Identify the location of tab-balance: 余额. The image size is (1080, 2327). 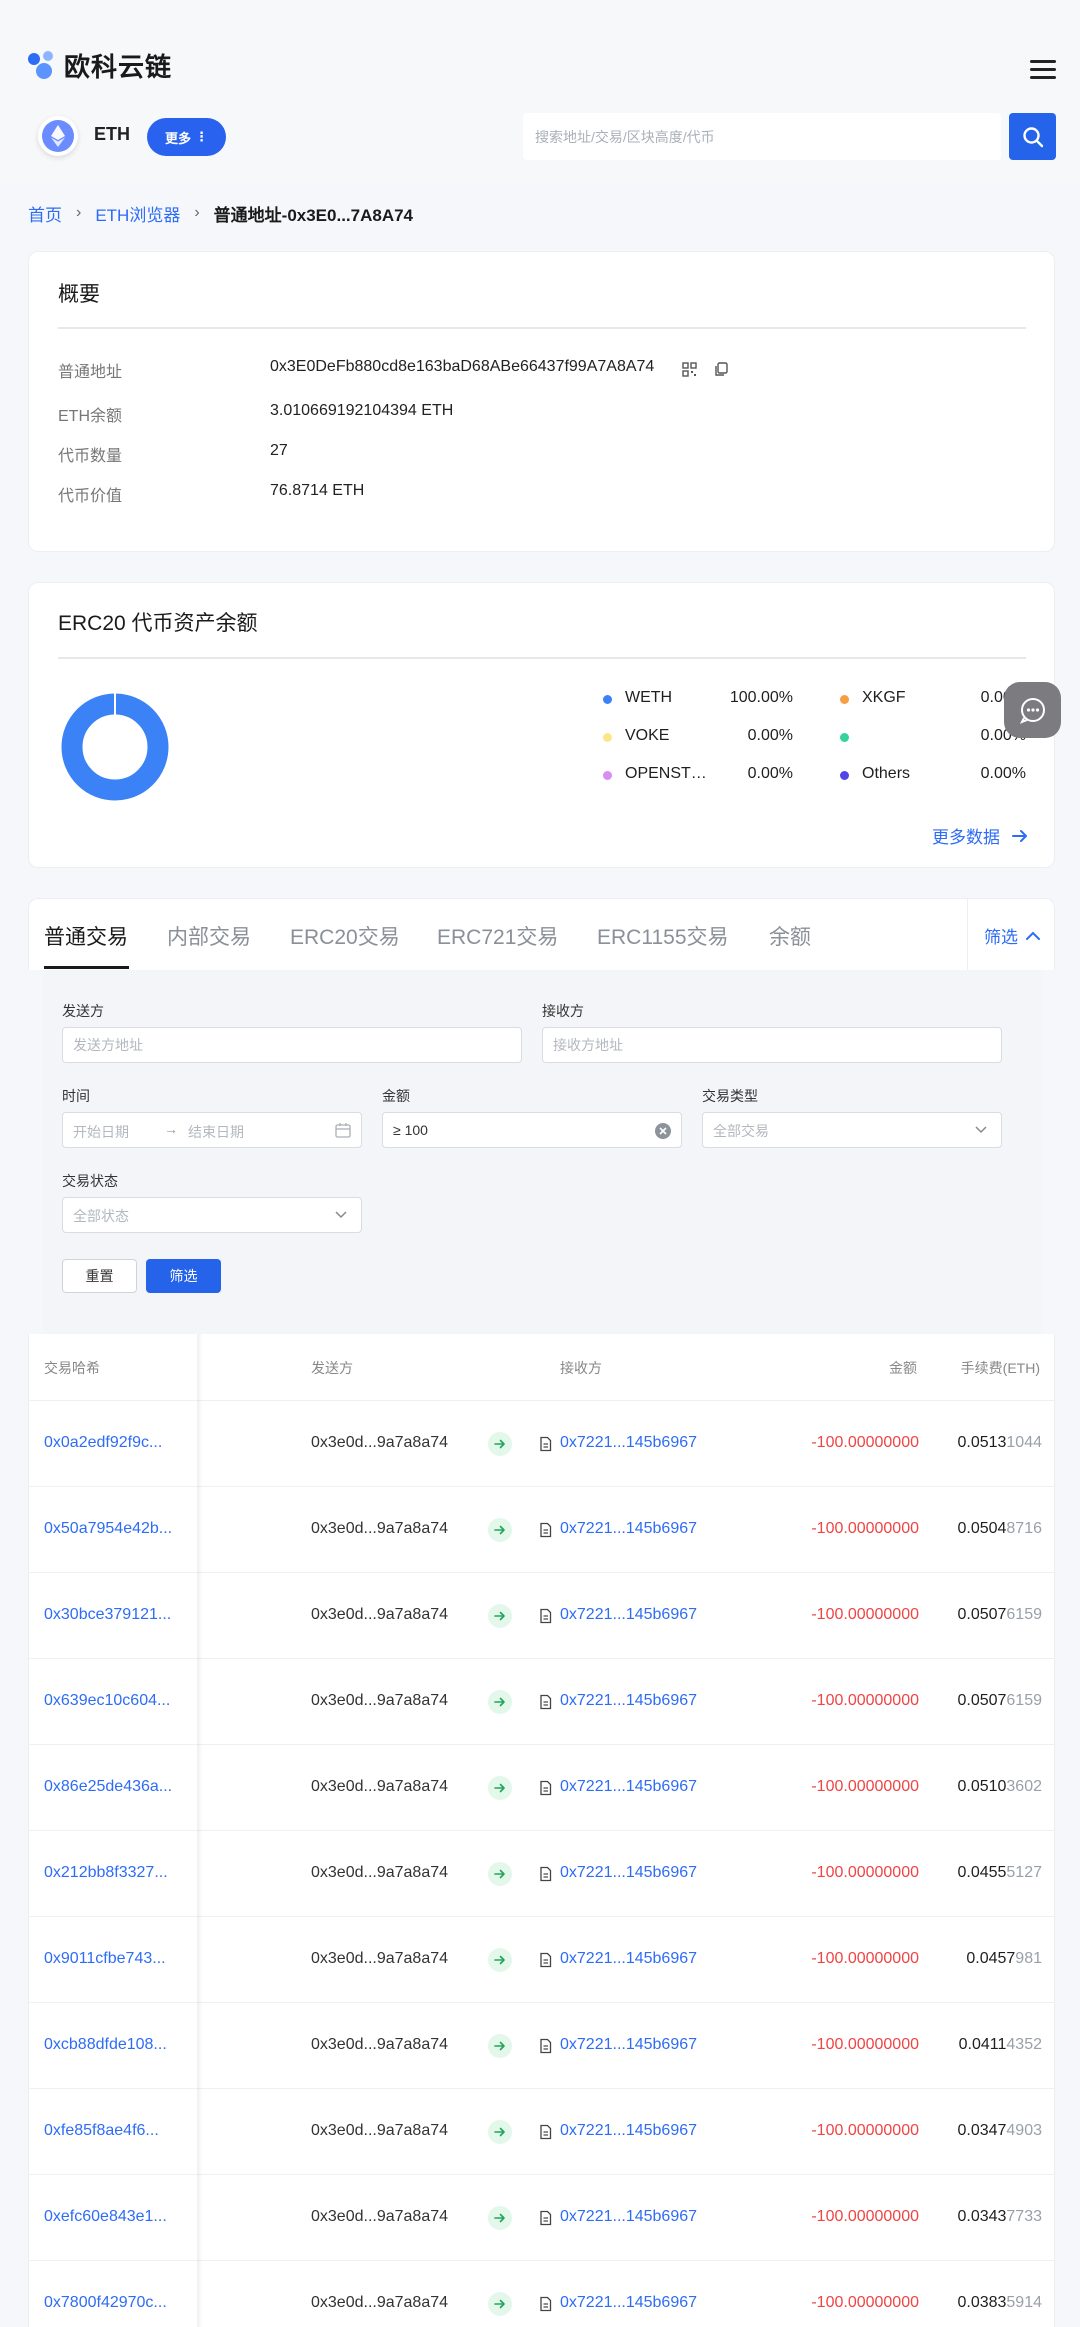
(790, 936).